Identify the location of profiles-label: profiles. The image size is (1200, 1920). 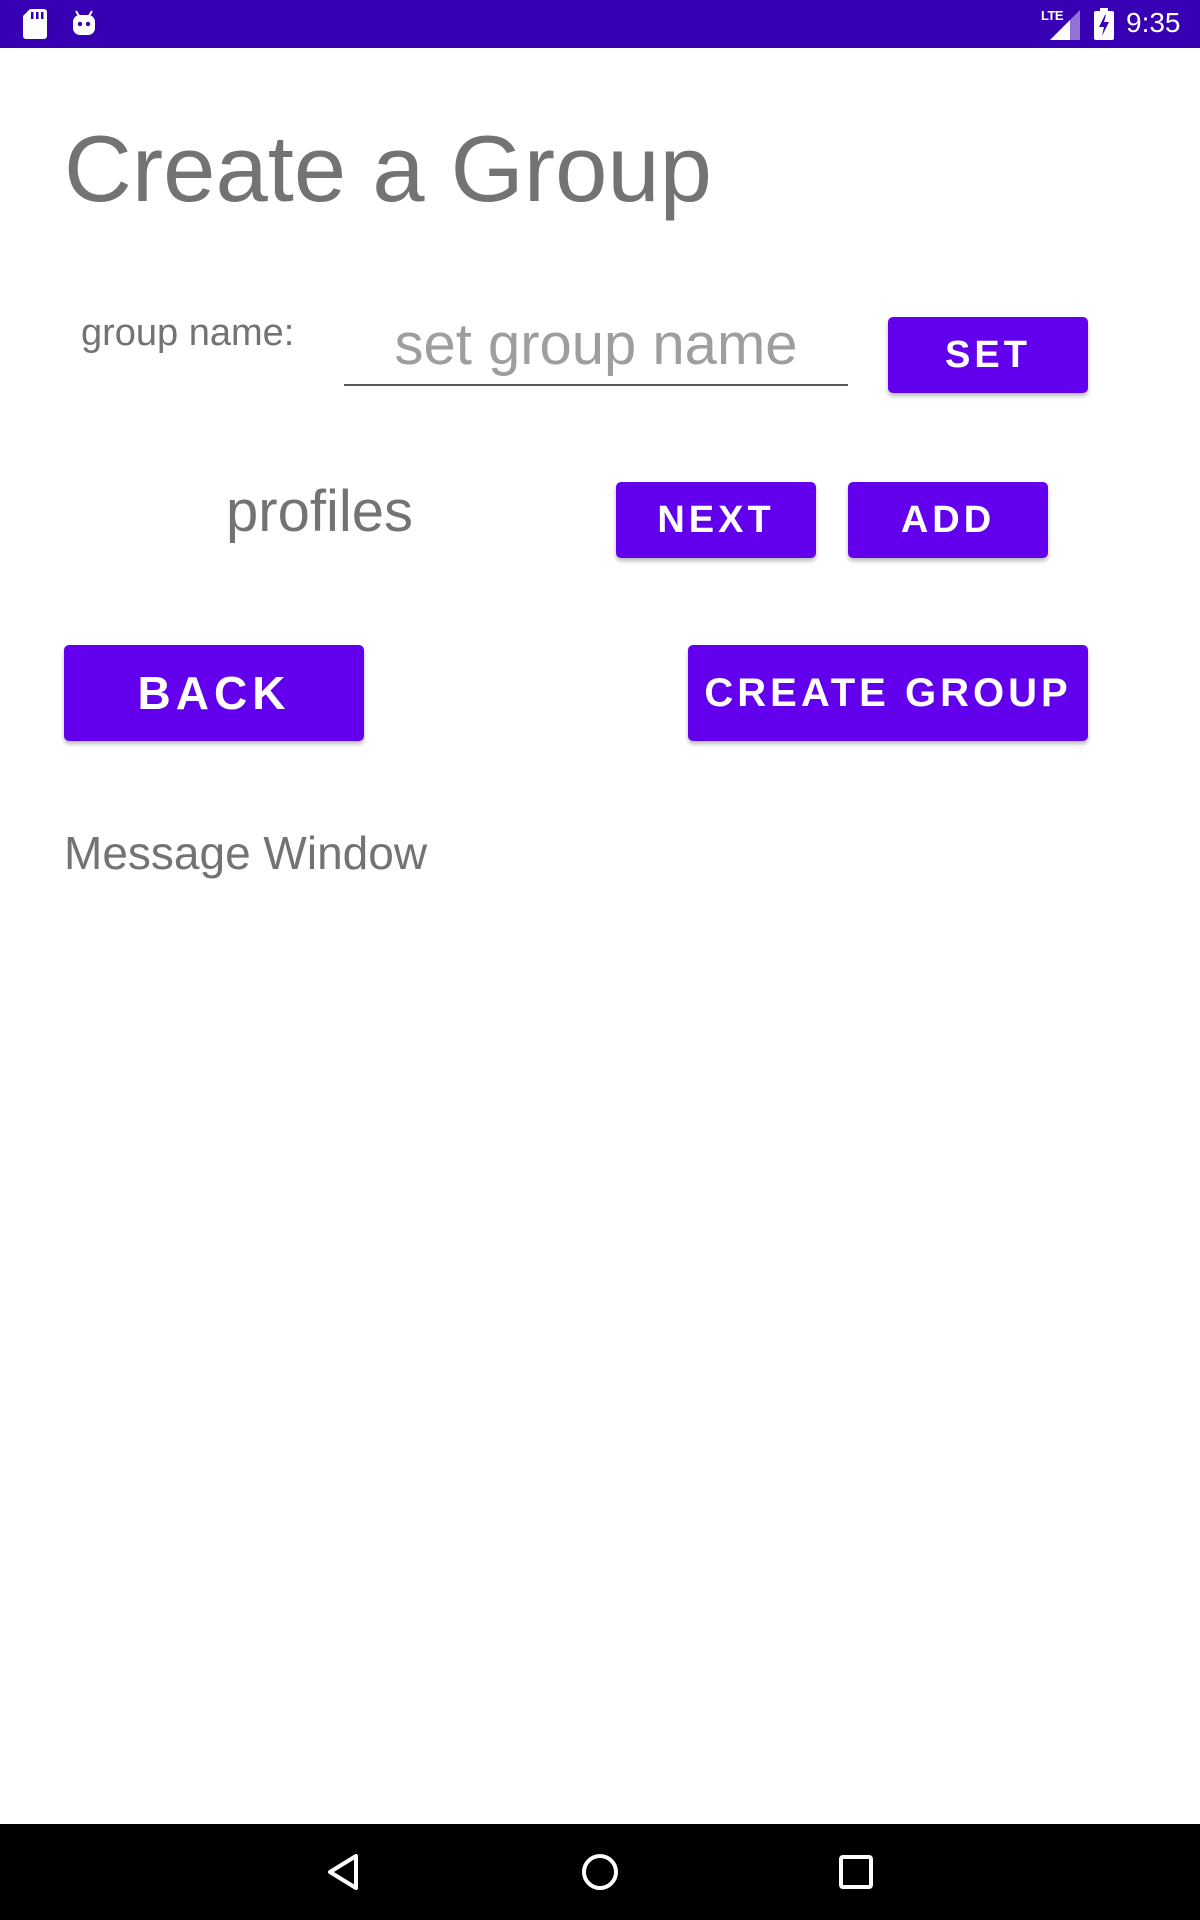
(319, 511).